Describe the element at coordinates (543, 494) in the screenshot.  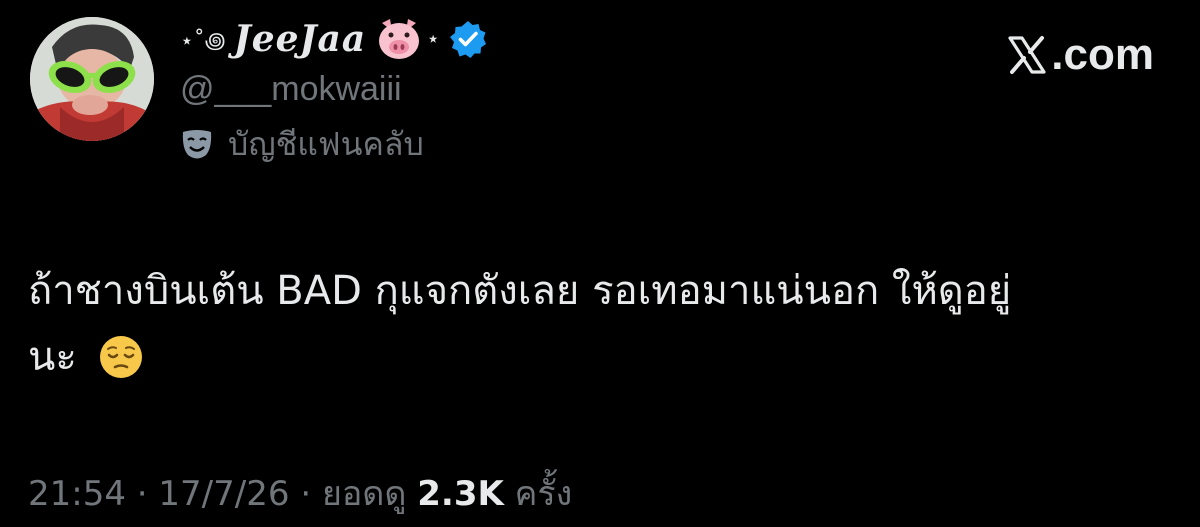
I see `views-suffix: ครั้ง` at that location.